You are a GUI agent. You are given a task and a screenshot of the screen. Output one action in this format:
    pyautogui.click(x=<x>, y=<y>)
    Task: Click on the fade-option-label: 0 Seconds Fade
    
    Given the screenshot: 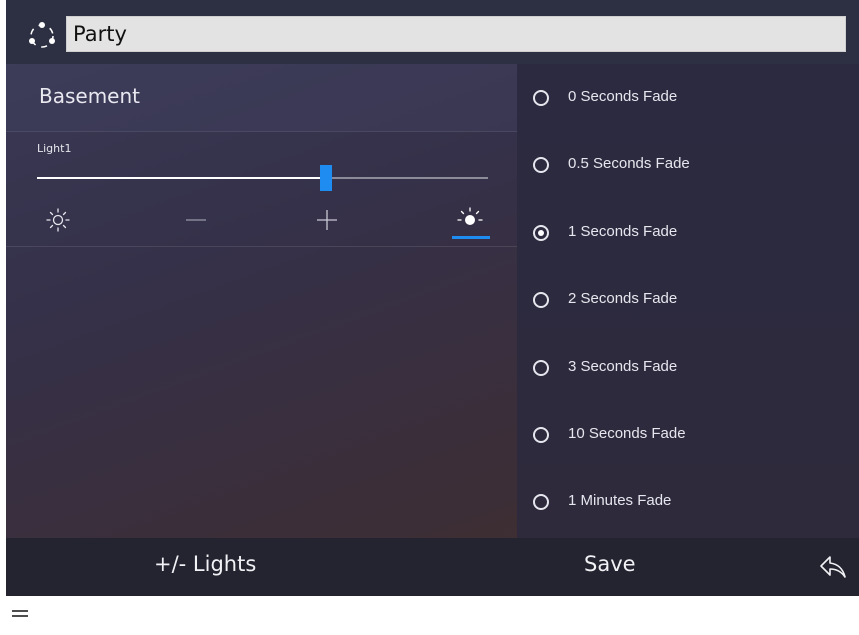 What is the action you would take?
    pyautogui.click(x=623, y=96)
    